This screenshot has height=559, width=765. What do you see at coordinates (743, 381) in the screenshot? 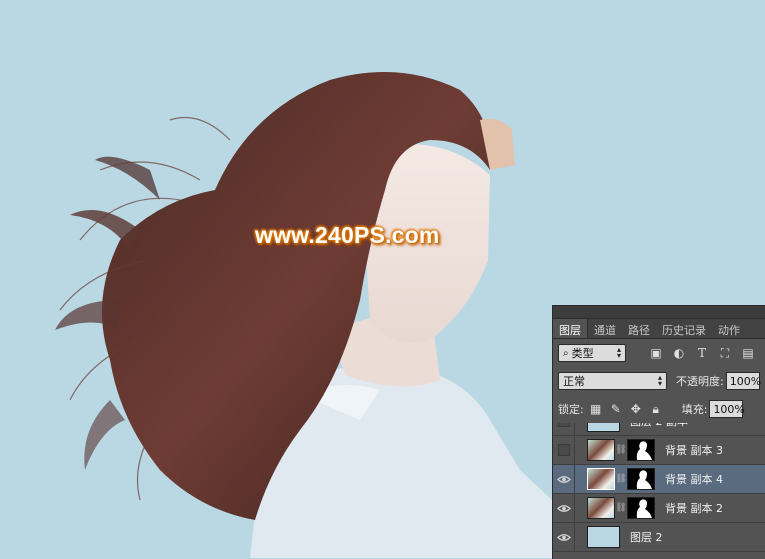
I see `opacity-field: 100%` at bounding box center [743, 381].